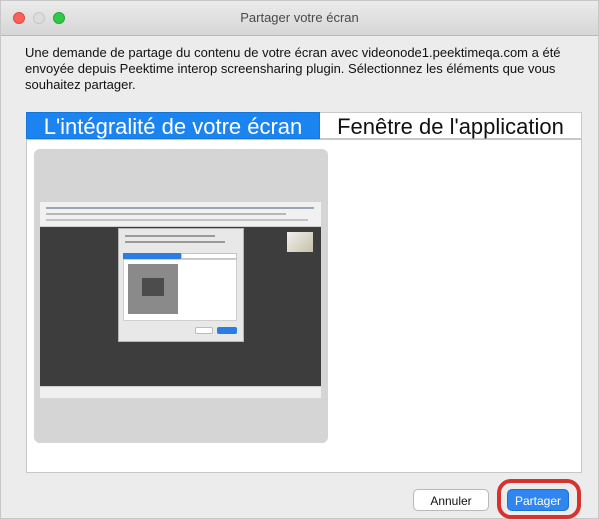 The width and height of the screenshot is (599, 519). I want to click on thumbnail-side-widget, so click(300, 242).